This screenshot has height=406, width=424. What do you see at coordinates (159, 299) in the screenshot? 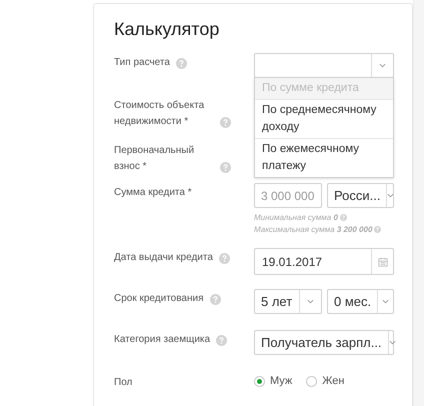
I see `field-label: Срок кредитования` at bounding box center [159, 299].